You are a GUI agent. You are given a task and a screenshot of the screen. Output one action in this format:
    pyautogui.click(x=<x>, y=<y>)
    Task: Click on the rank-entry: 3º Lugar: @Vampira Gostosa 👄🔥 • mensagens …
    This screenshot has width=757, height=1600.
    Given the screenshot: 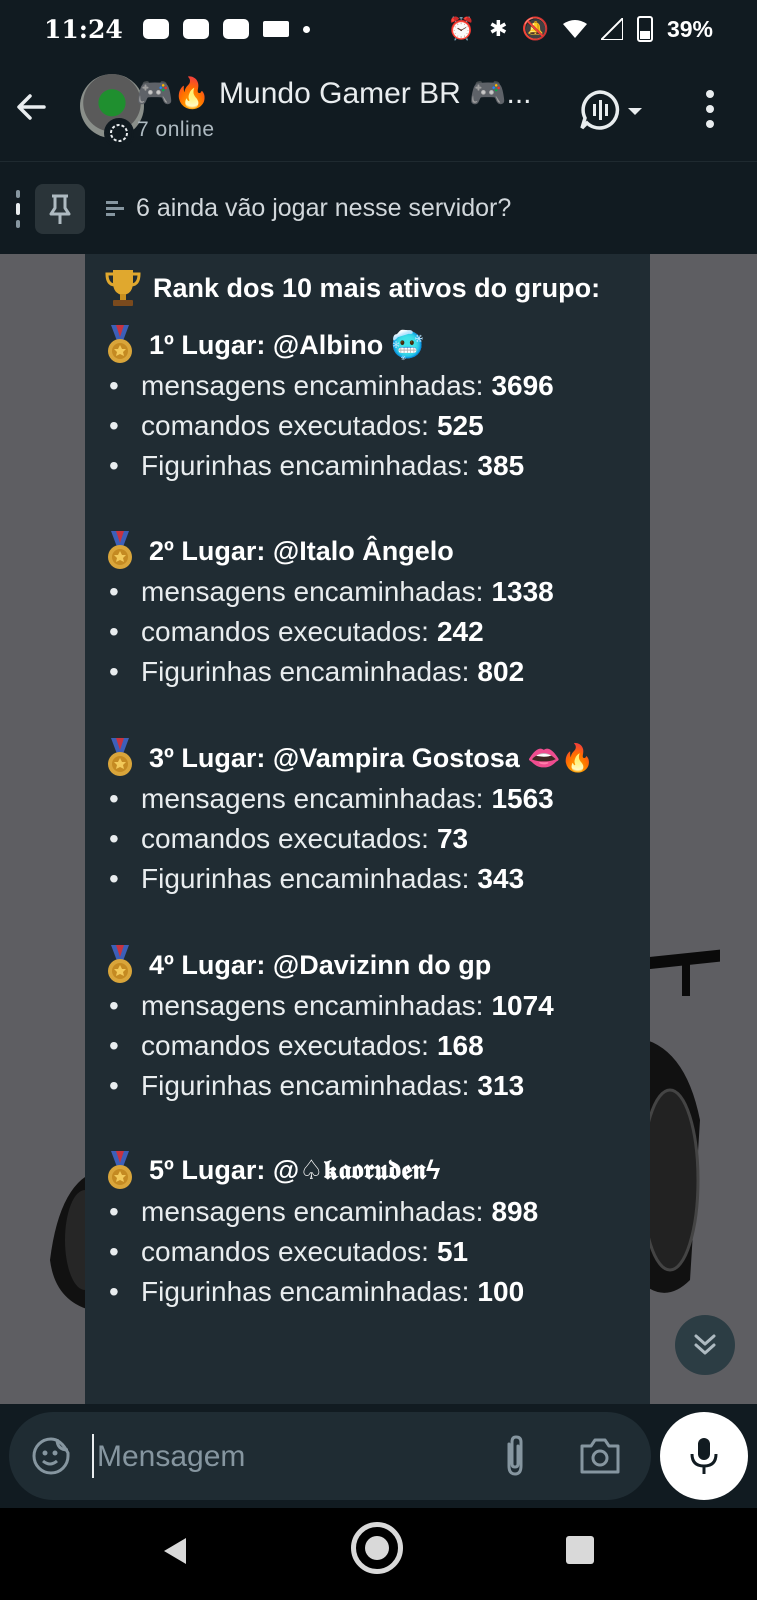 What is the action you would take?
    pyautogui.click(x=375, y=818)
    